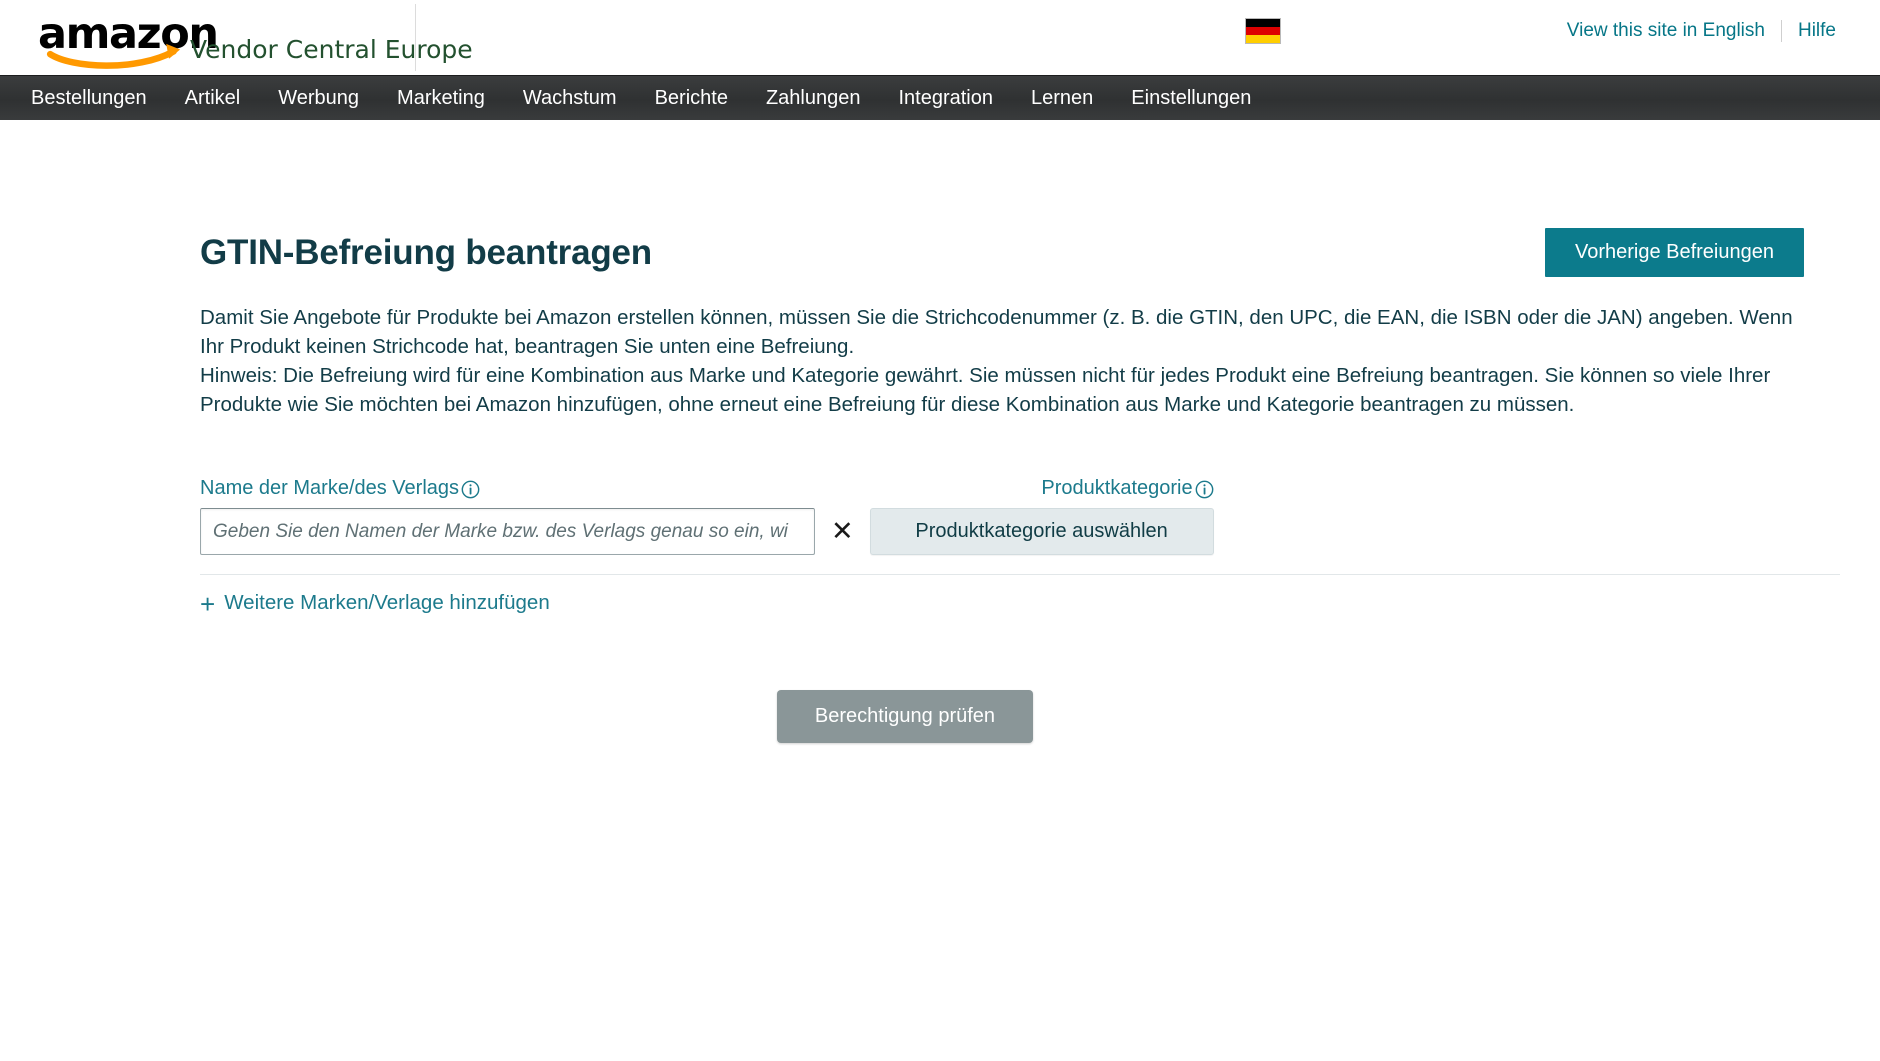  I want to click on header-divider, so click(415, 37).